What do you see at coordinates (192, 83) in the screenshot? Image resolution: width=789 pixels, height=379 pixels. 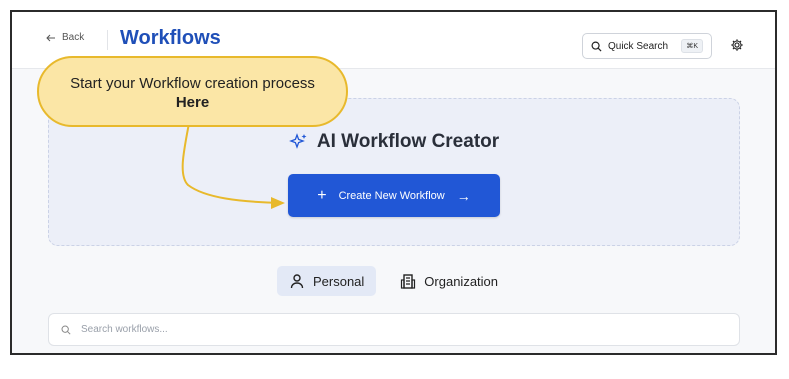 I see `callout-text: Start your Workflow creation process` at bounding box center [192, 83].